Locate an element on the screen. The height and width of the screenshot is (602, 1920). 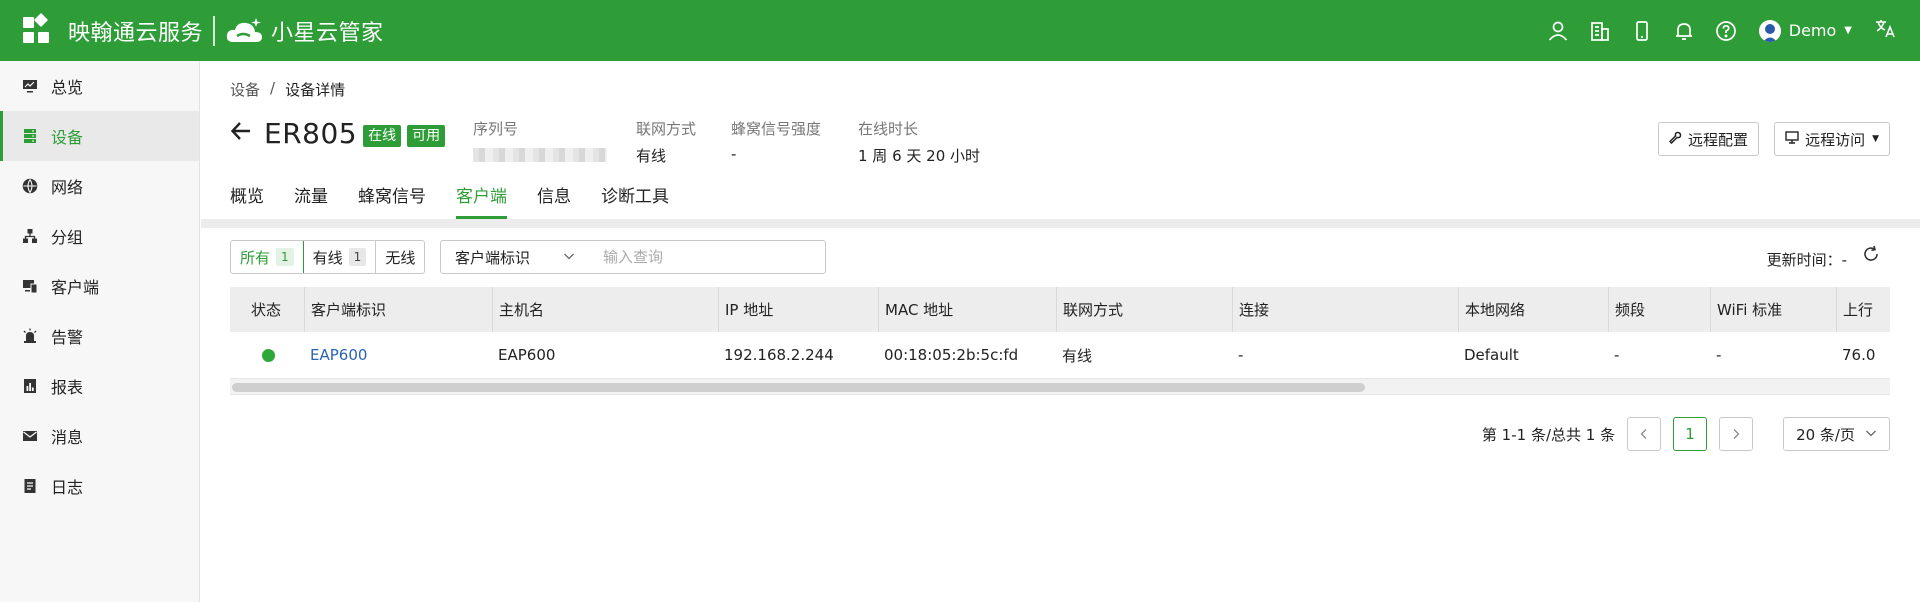
sidebar-item-clients: 客户端 is located at coordinates (99, 286).